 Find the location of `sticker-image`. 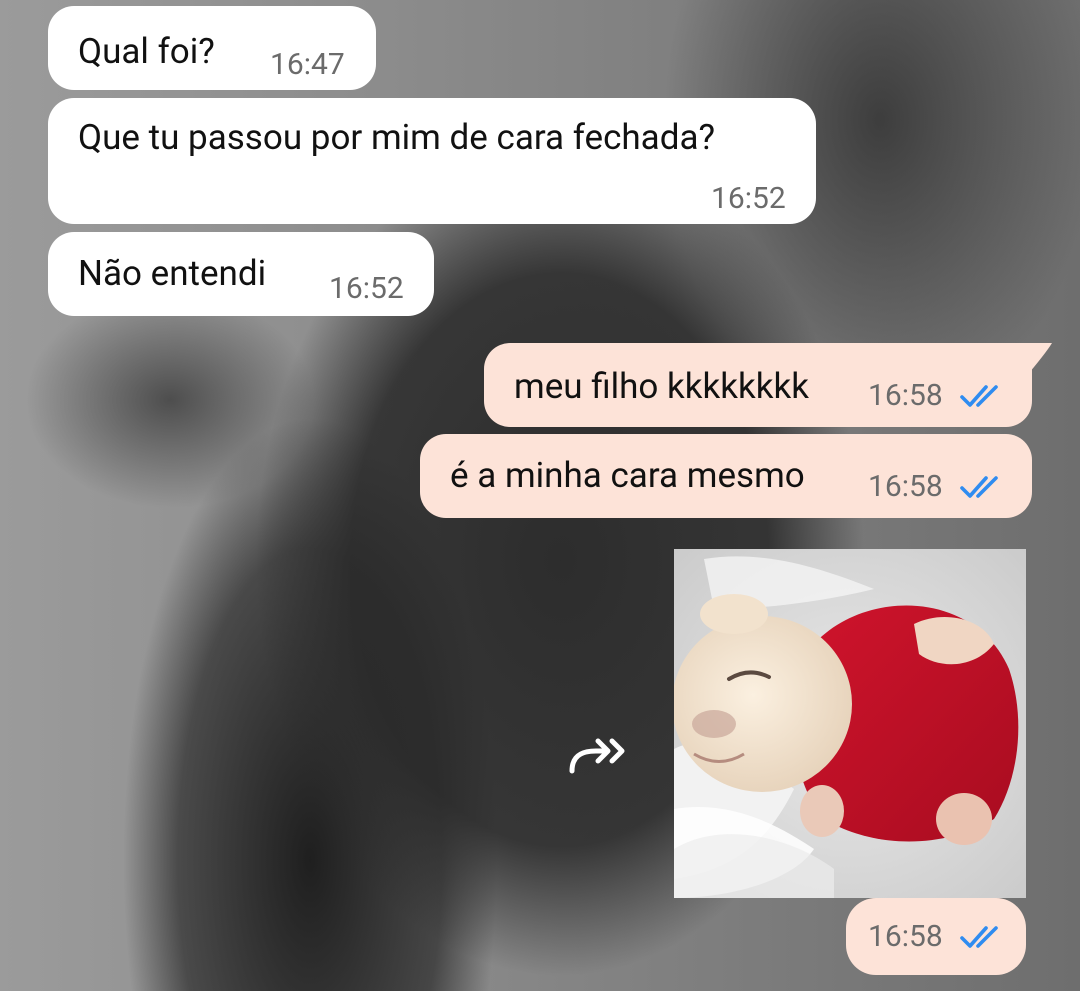

sticker-image is located at coordinates (850, 723).